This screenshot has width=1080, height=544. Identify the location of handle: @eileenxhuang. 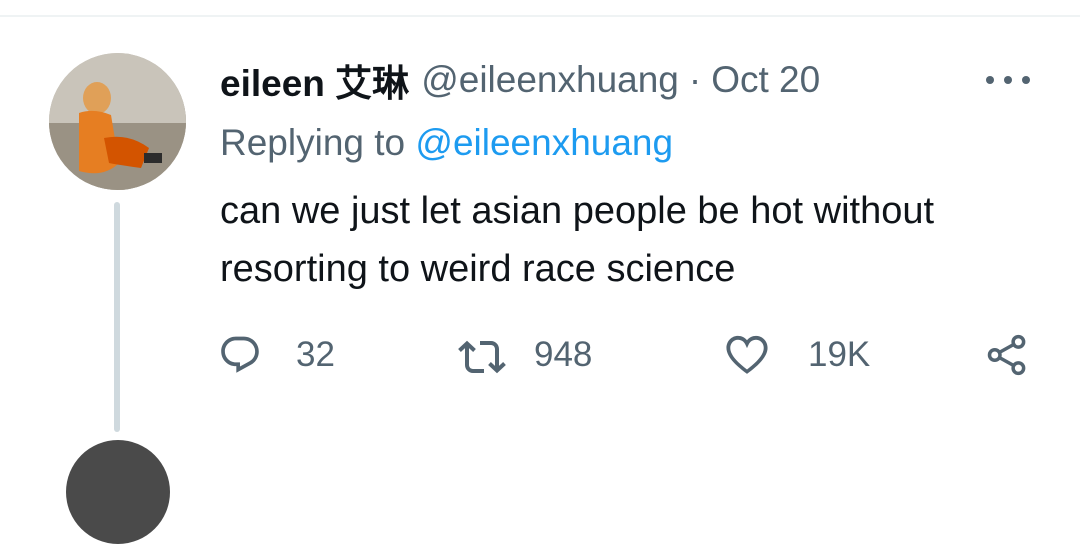
(550, 80).